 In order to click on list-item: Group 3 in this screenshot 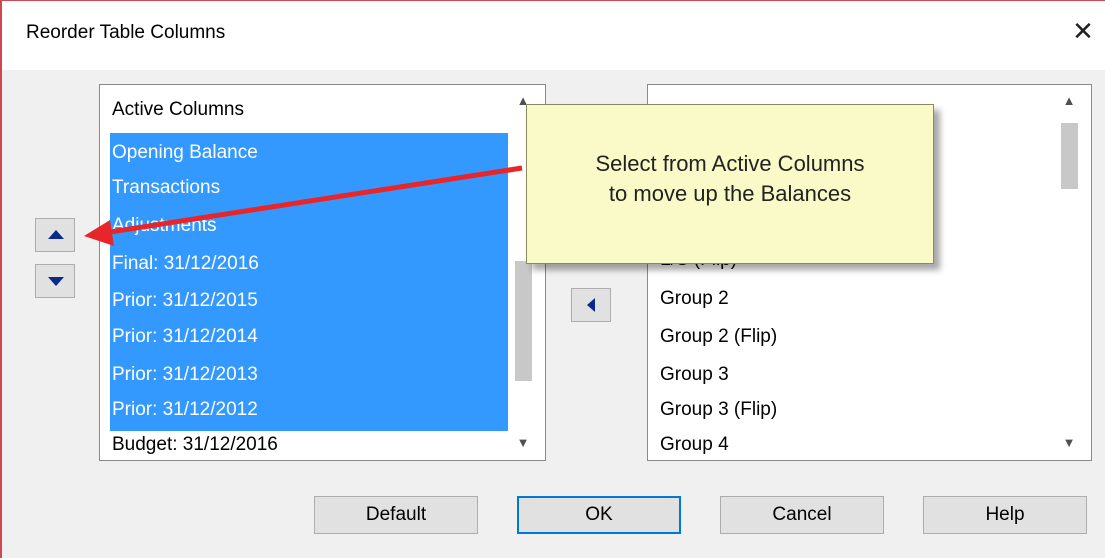, I will do `click(694, 375)`.